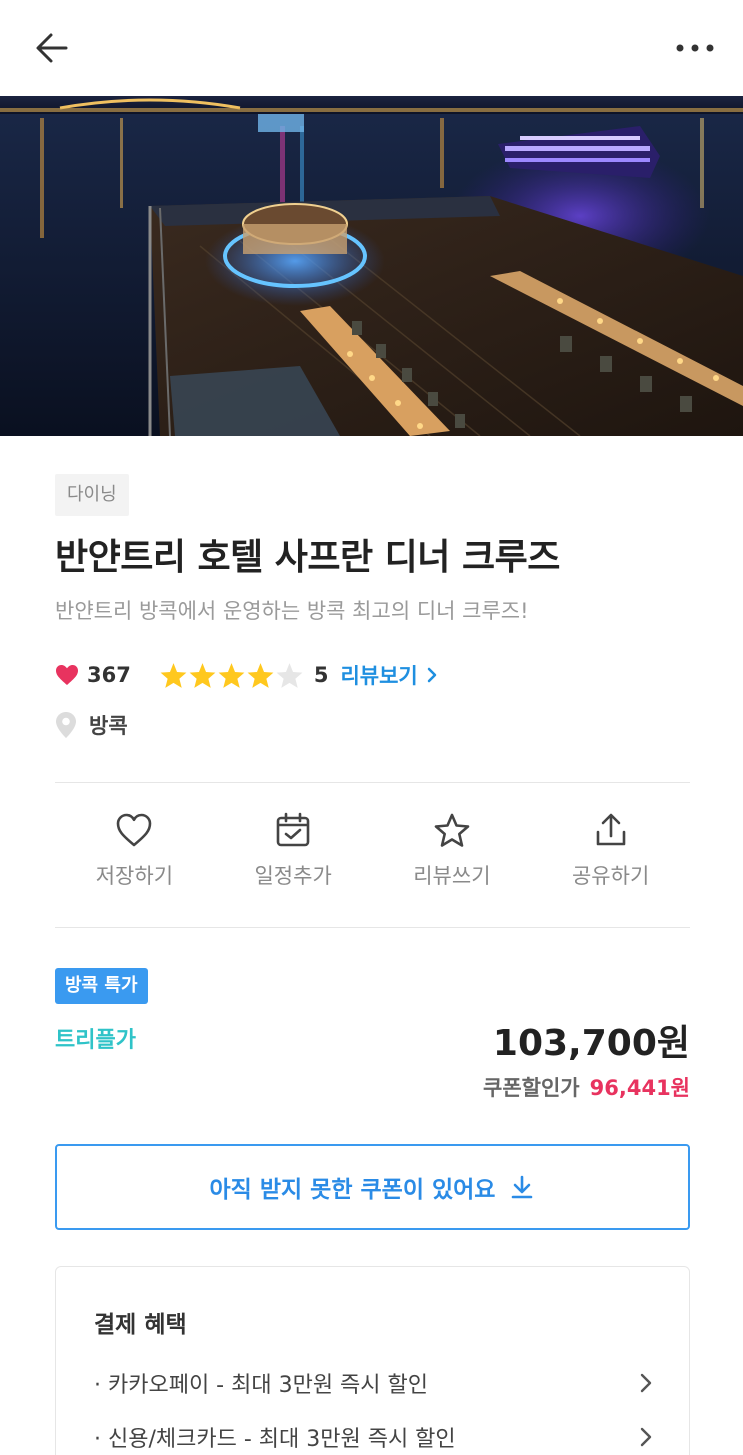 The height and width of the screenshot is (1455, 743). What do you see at coordinates (134, 830) in the screenshot?
I see `heart-outline-icon` at bounding box center [134, 830].